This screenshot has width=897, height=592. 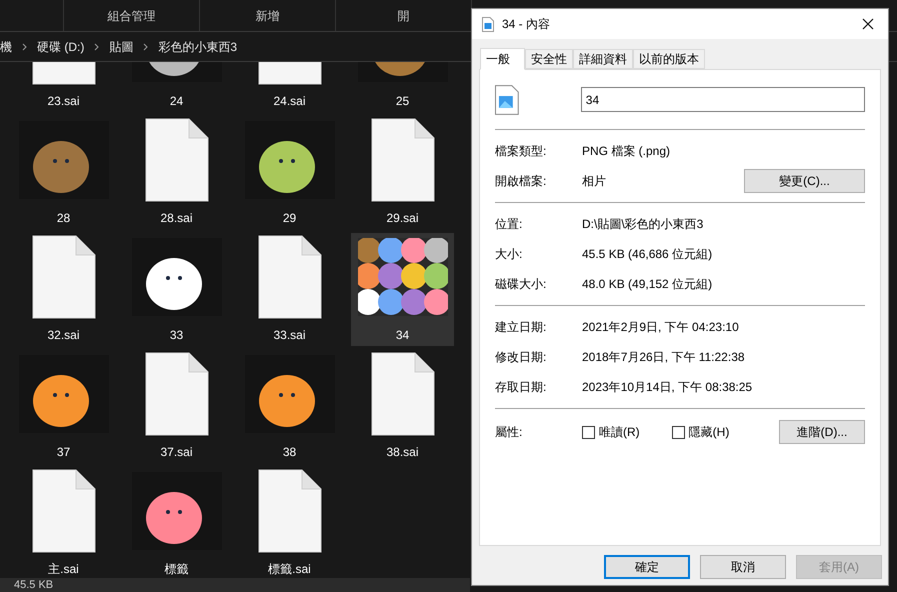 I want to click on file-item: 23.sai, so click(x=63, y=87).